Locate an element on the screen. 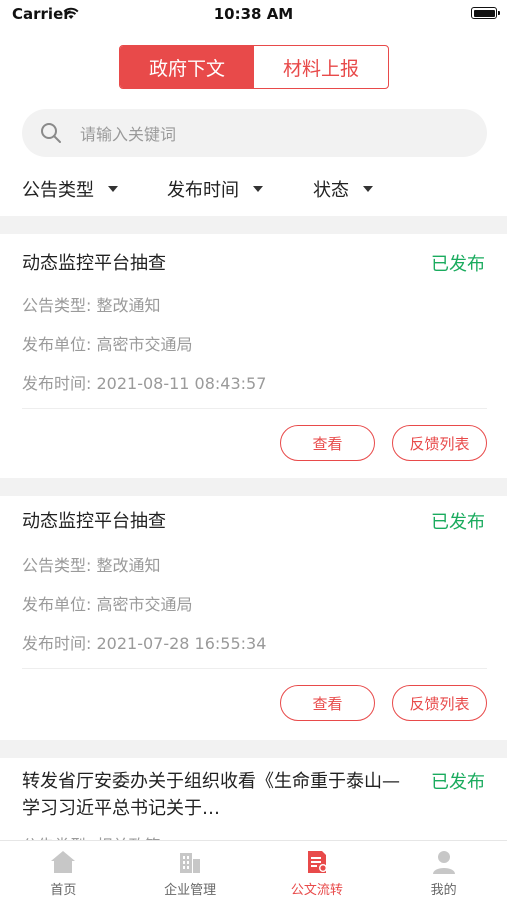 The image size is (507, 901). tab-home: 首页 is located at coordinates (63, 871).